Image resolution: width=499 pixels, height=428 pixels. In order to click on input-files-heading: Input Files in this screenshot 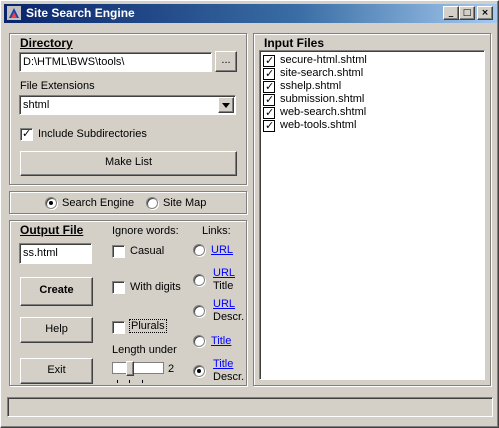, I will do `click(294, 43)`.